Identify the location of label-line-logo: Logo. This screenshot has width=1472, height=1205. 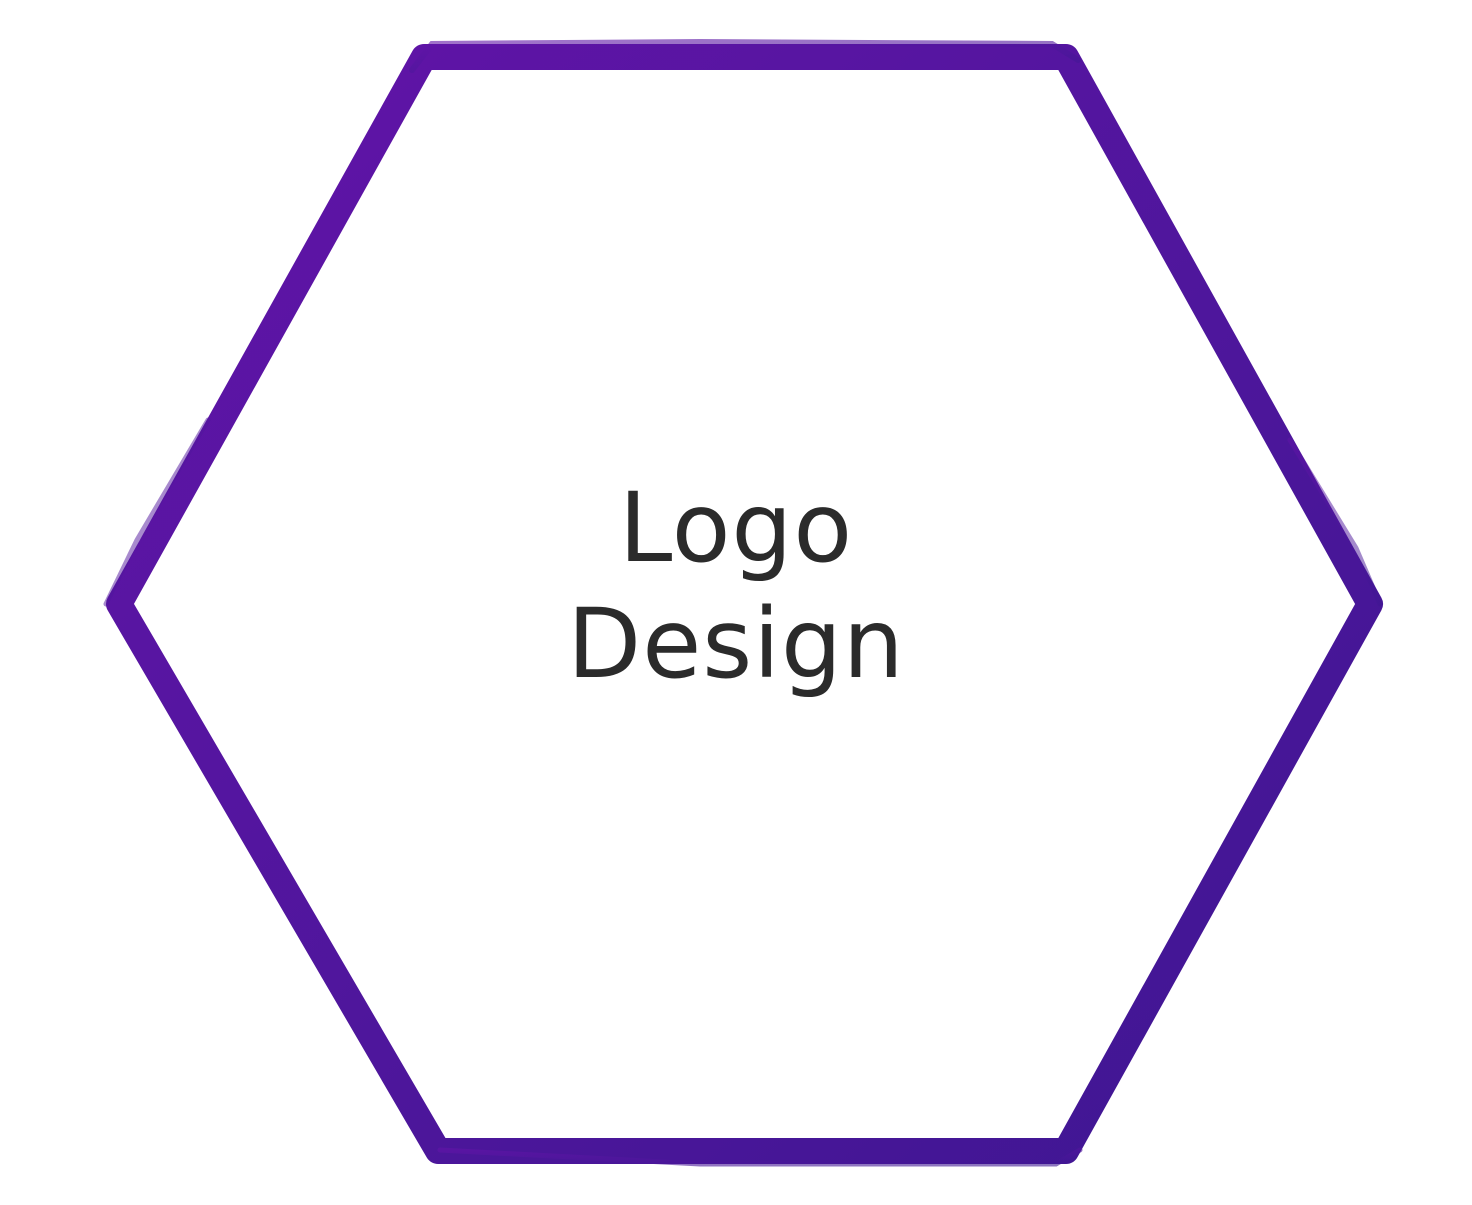
(736, 528).